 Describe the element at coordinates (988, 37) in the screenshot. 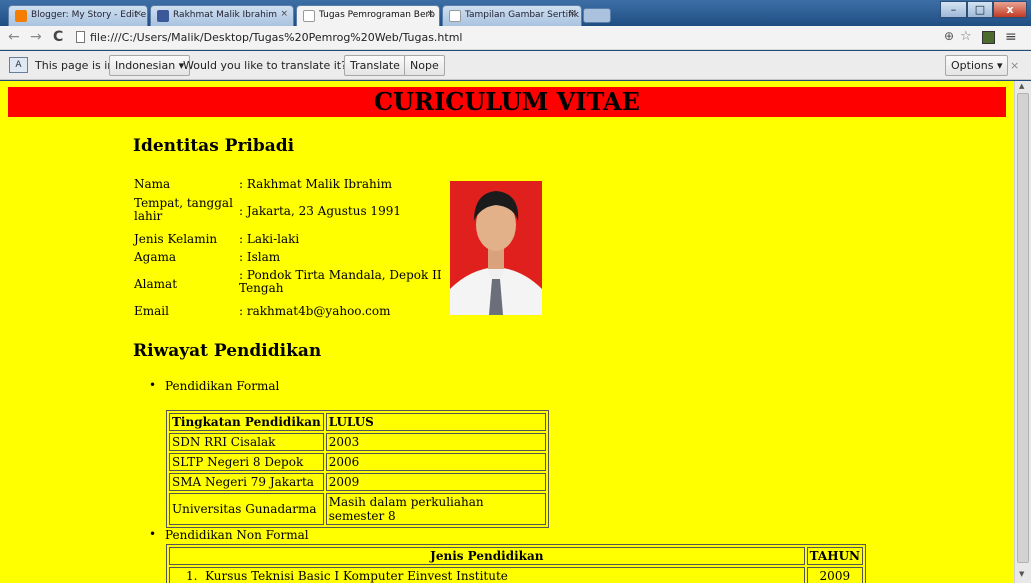

I see `extension-icon` at that location.